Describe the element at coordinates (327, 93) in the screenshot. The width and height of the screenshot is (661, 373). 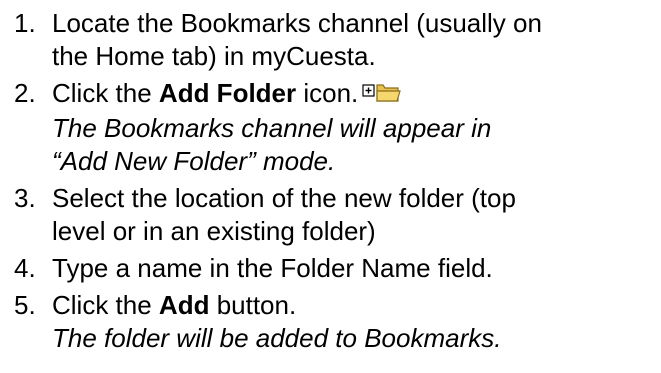
I see `step-text-post: icon.` at that location.